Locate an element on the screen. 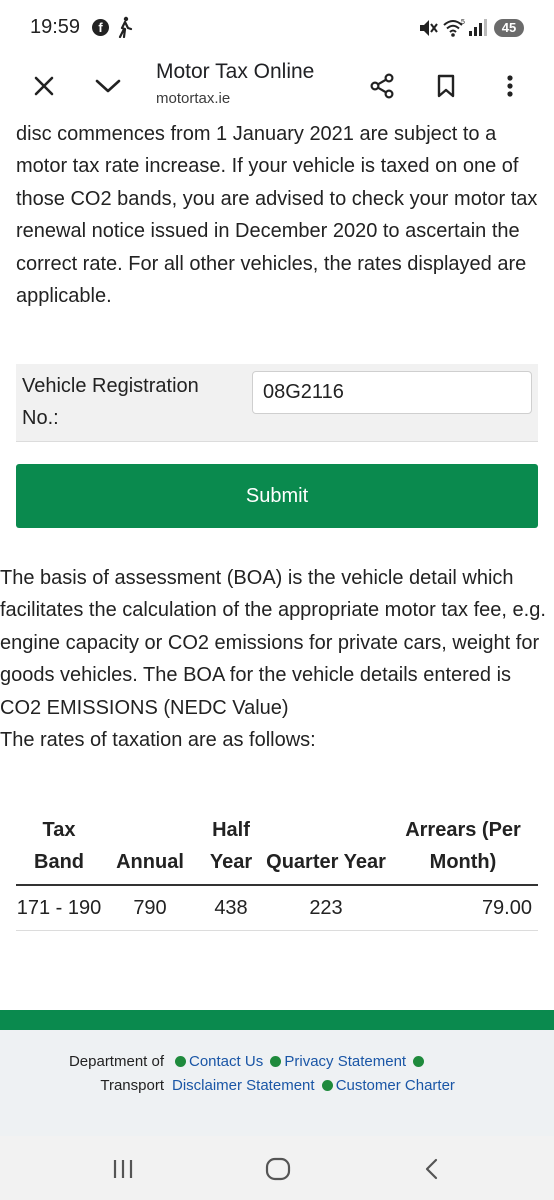 Image resolution: width=554 pixels, height=1200 pixels. facebook-icon: f is located at coordinates (100, 27).